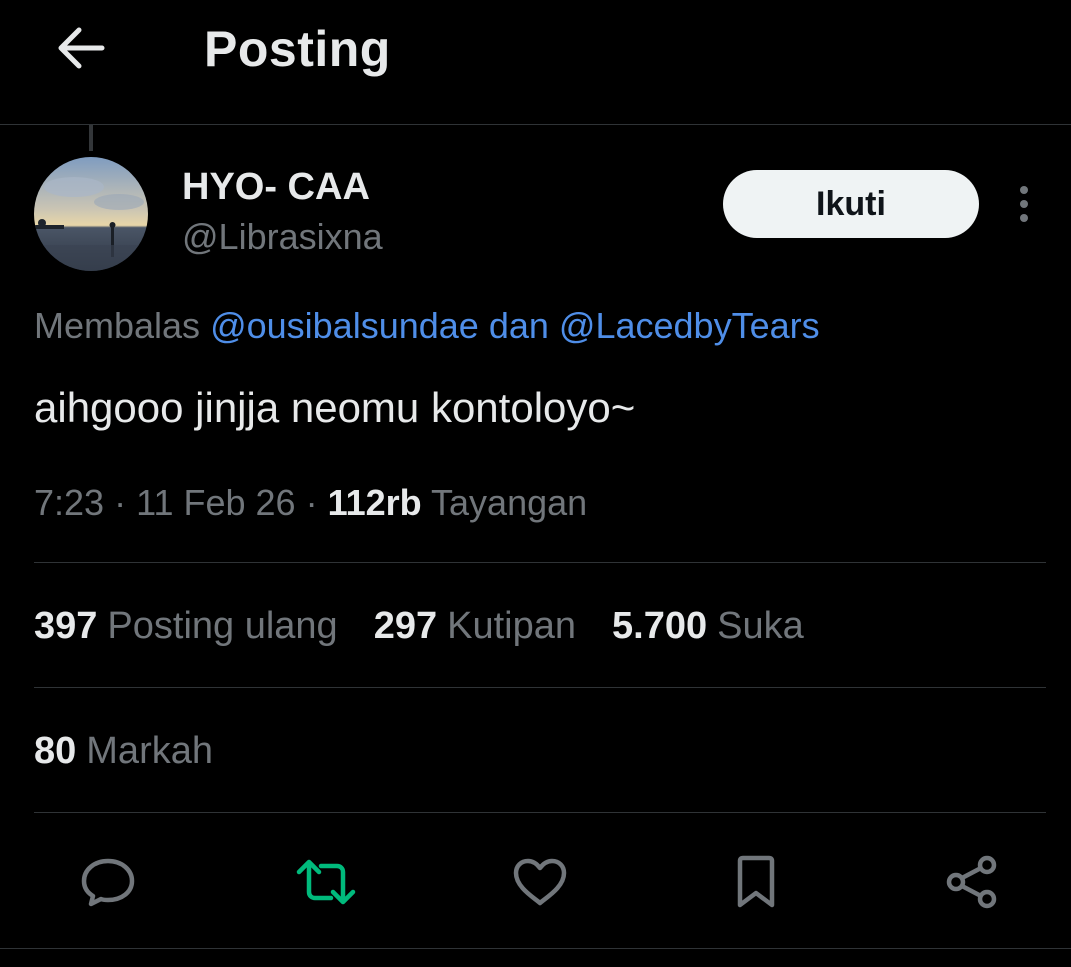  What do you see at coordinates (511, 626) in the screenshot?
I see `quotes-label: Kutipan` at bounding box center [511, 626].